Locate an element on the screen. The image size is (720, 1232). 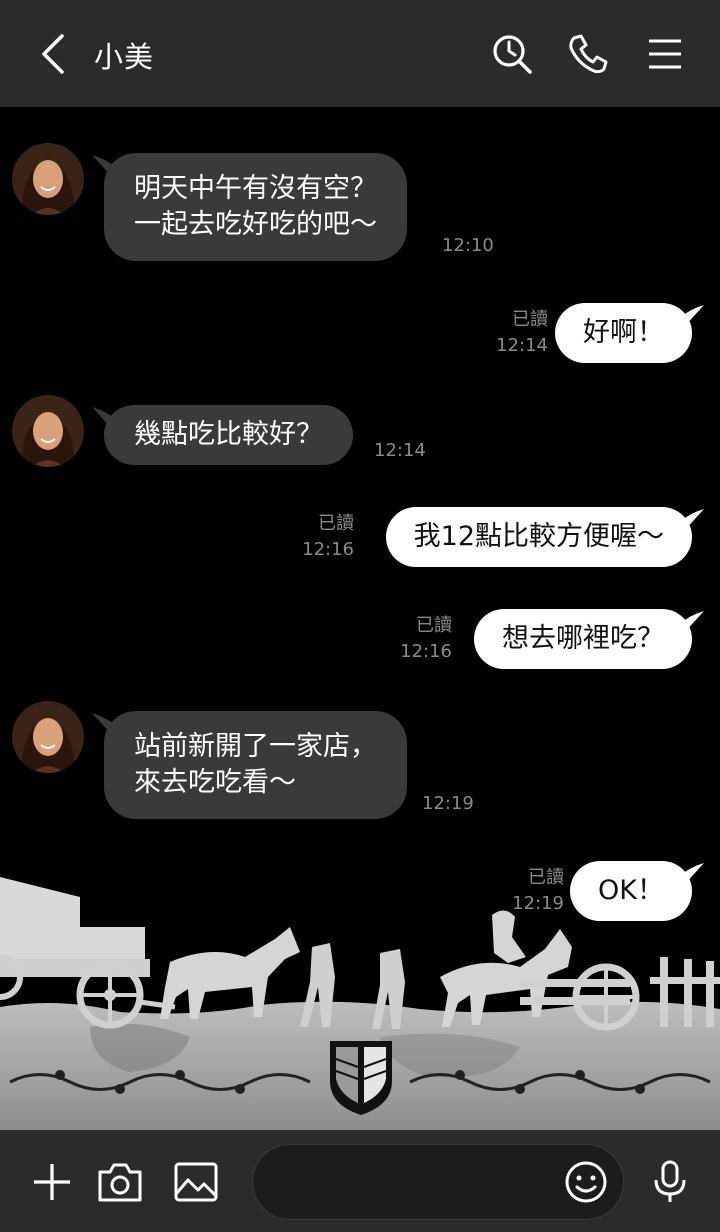
message-bubble-outgoing: 想去哪裡吃？ is located at coordinates (583, 639).